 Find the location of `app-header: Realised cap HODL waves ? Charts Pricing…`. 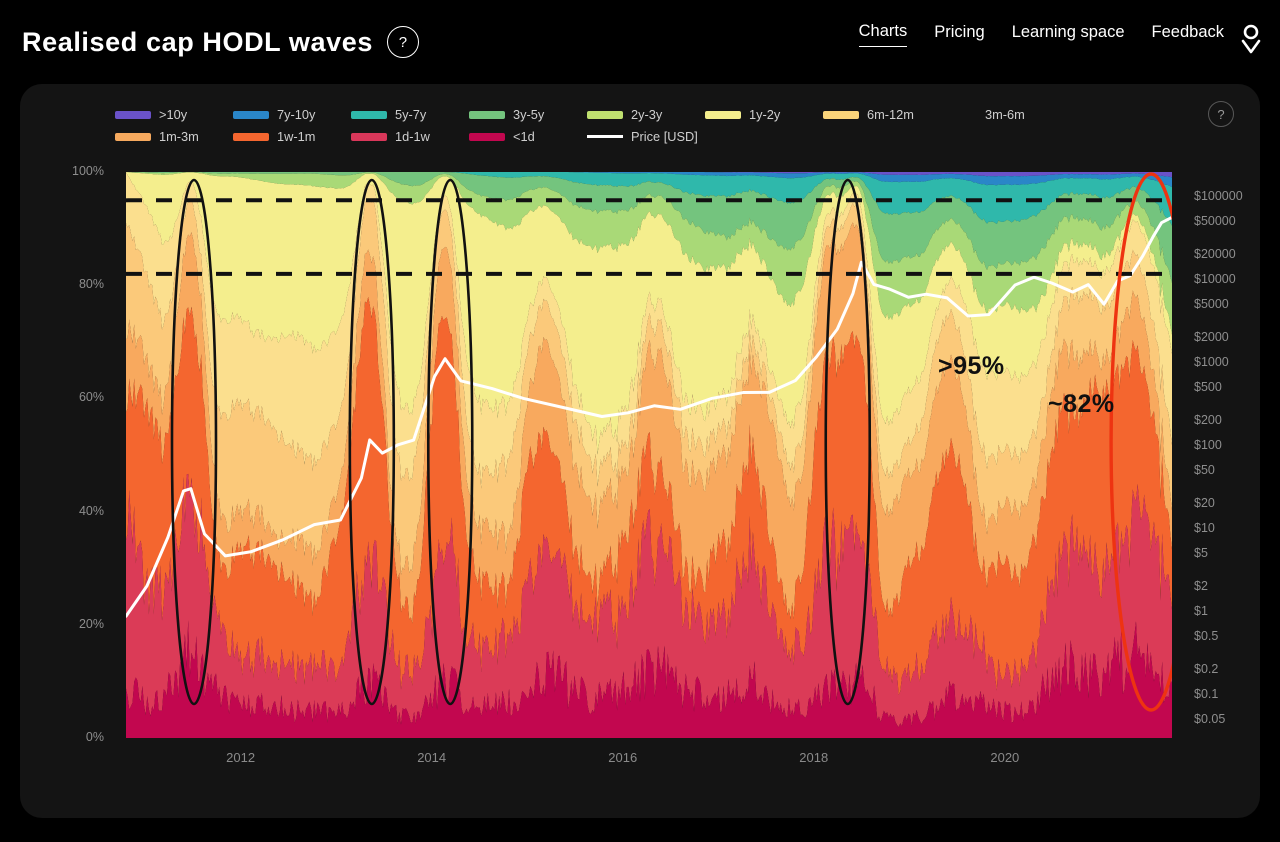

app-header: Realised cap HODL waves ? Charts Pricing… is located at coordinates (640, 42).